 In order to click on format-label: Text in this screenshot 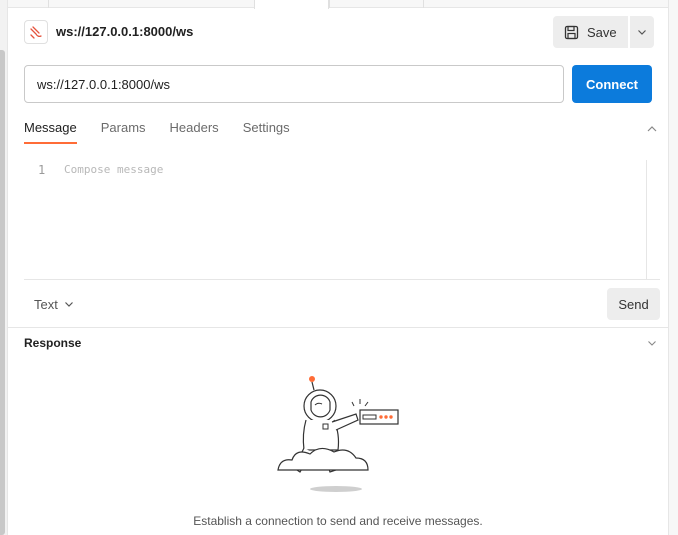, I will do `click(46, 304)`.